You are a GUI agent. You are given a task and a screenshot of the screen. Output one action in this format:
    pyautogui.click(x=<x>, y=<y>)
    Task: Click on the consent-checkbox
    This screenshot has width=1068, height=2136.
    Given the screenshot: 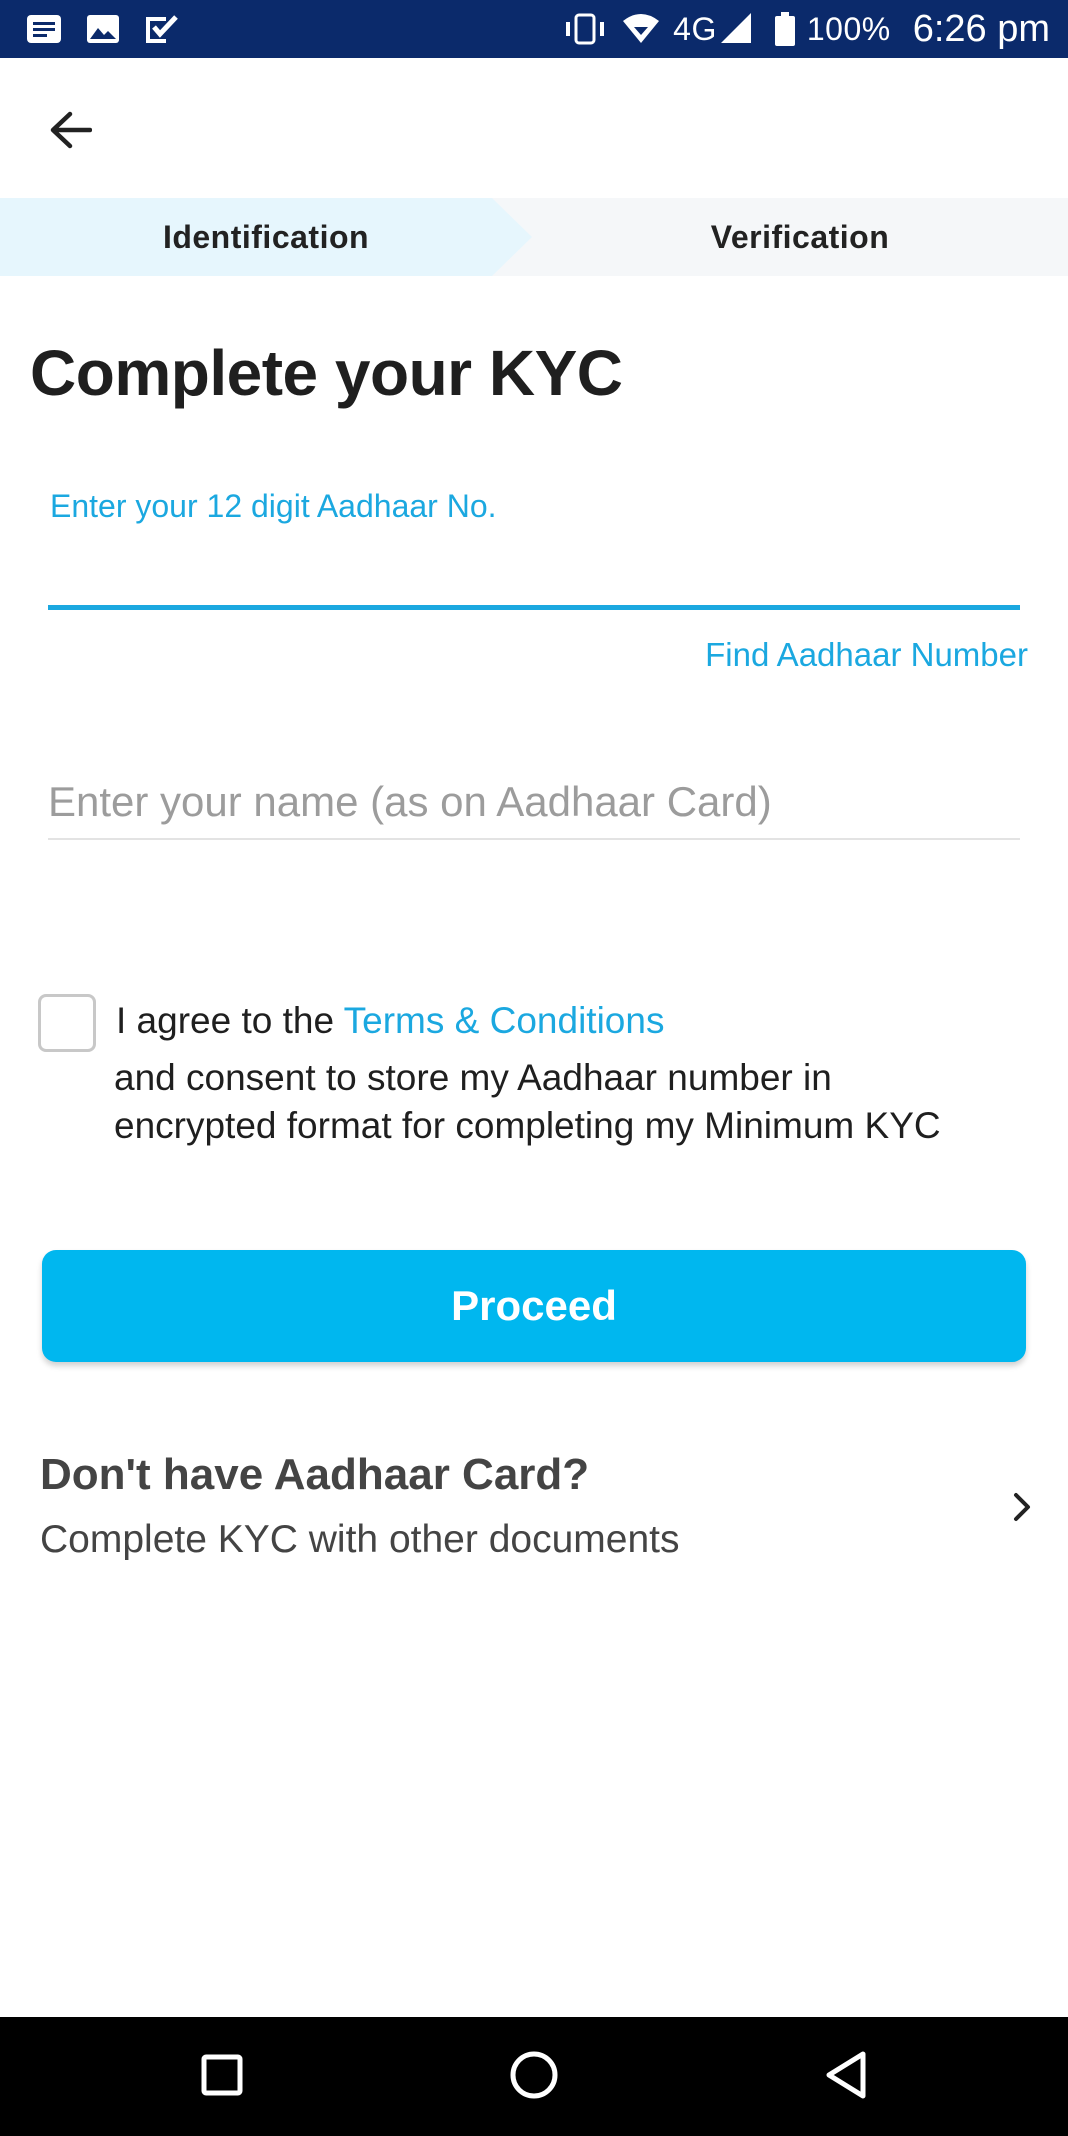 What is the action you would take?
    pyautogui.click(x=67, y=1023)
    